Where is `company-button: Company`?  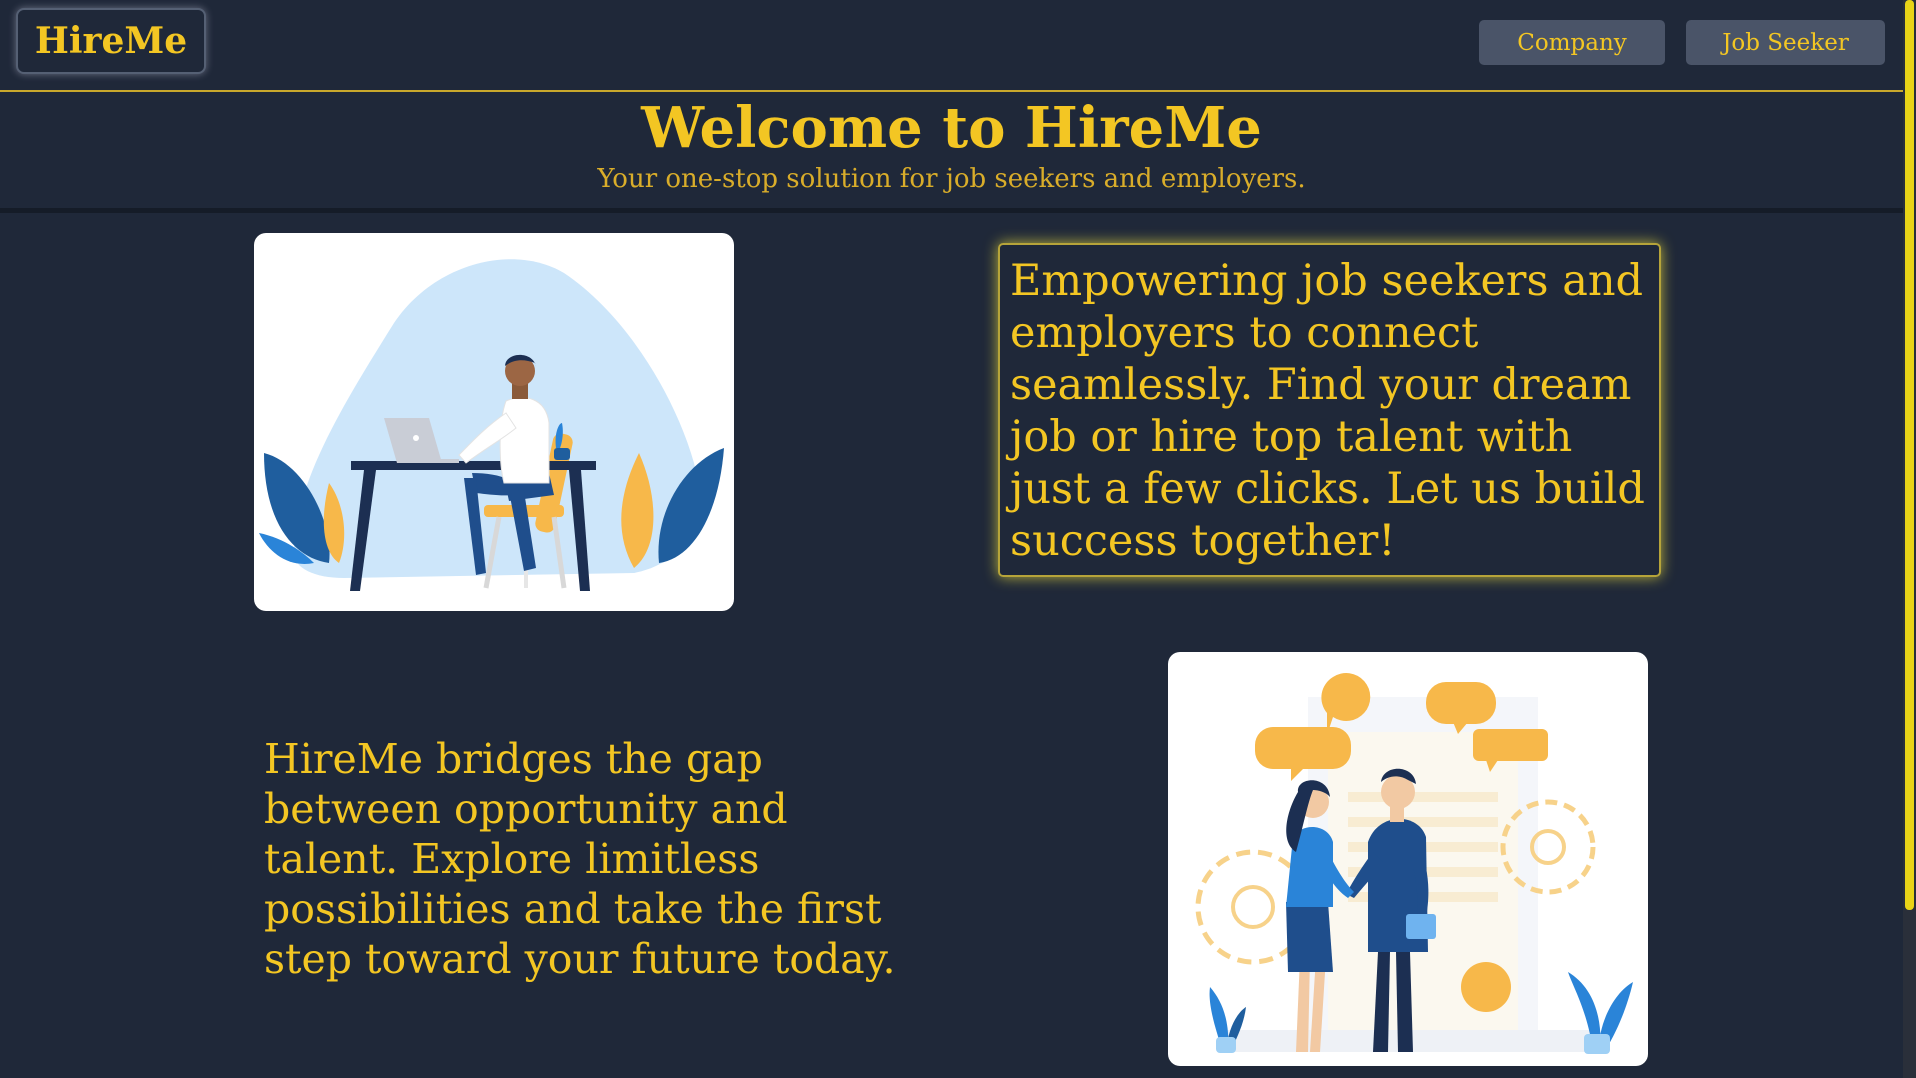 company-button: Company is located at coordinates (1572, 42).